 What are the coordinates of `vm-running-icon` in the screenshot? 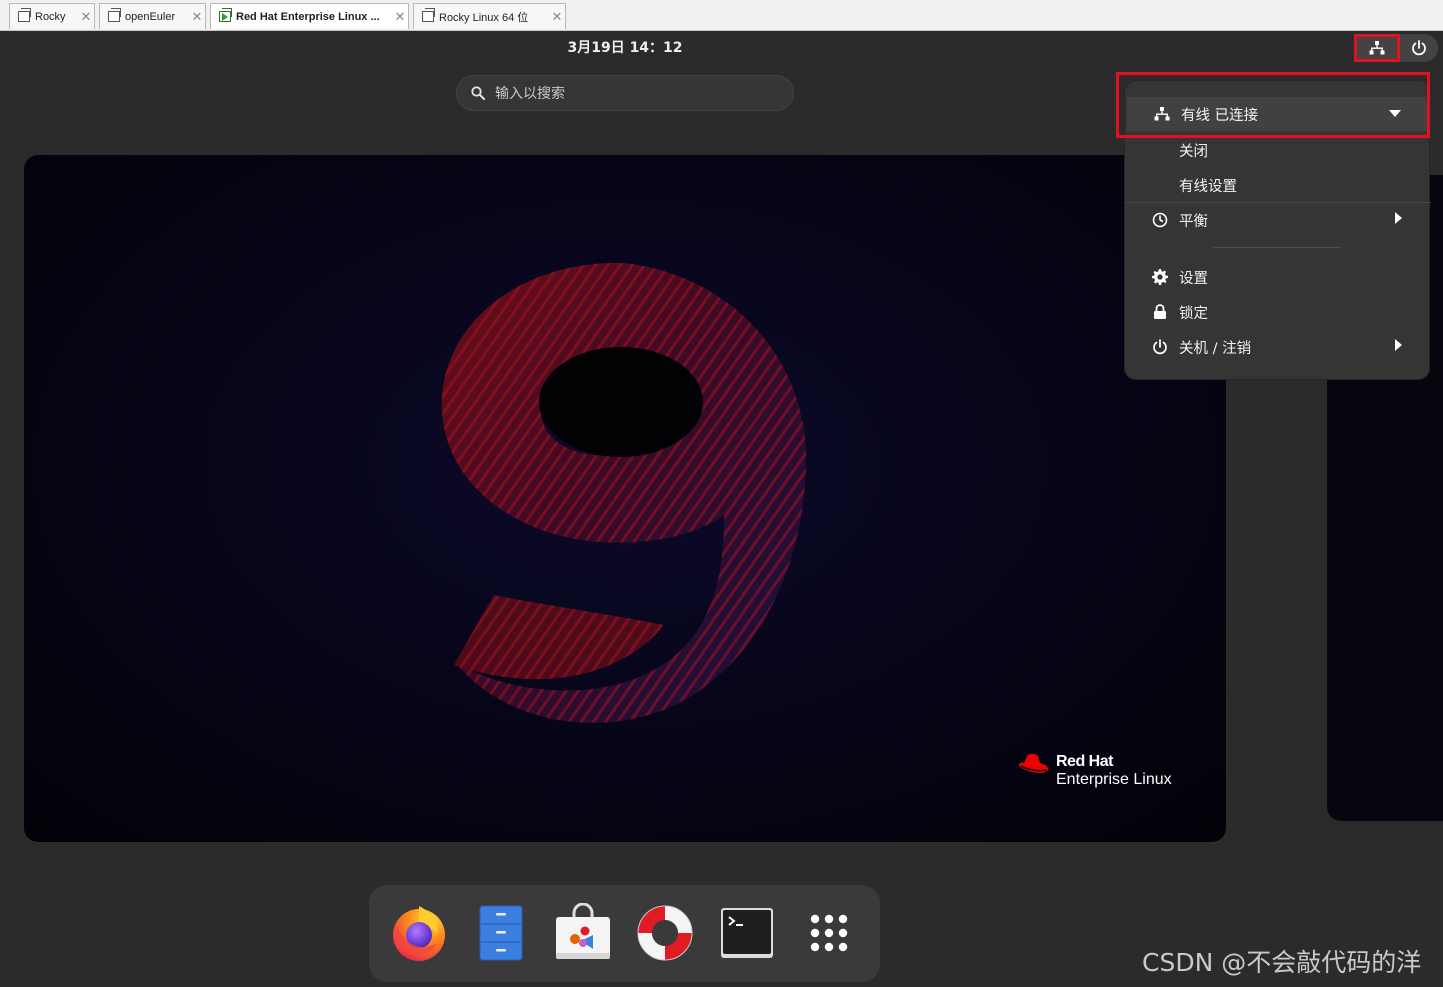 It's located at (225, 15).